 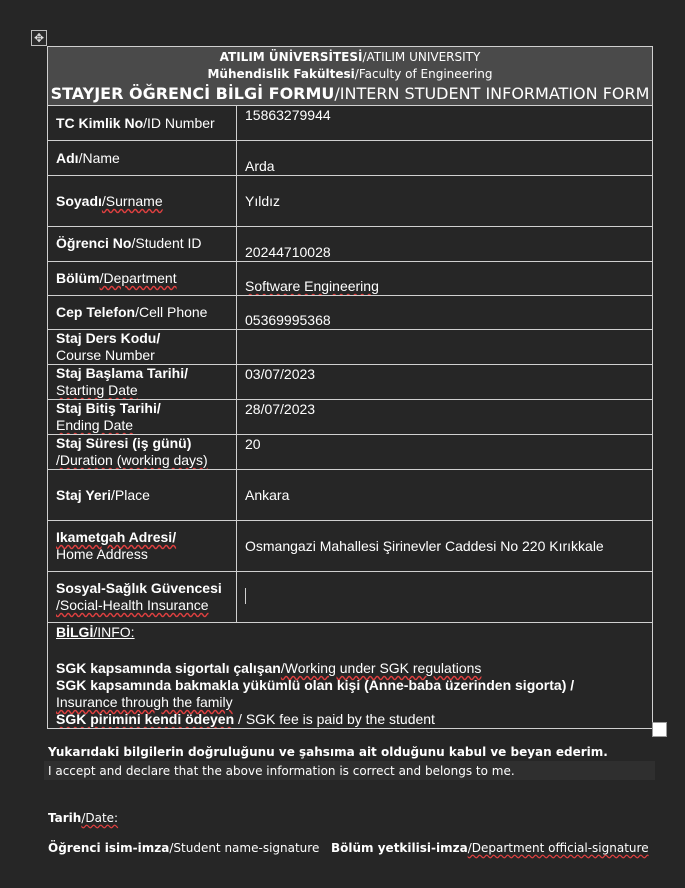 What do you see at coordinates (288, 252) in the screenshot?
I see `student-id-value: 20244710028` at bounding box center [288, 252].